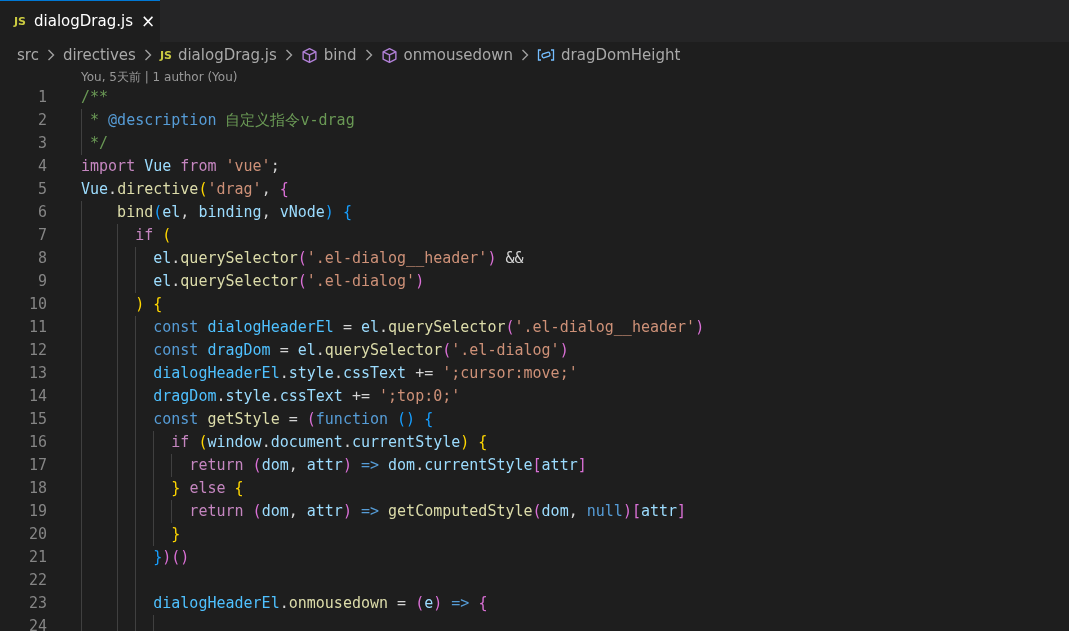 This screenshot has width=1069, height=631. I want to click on code-line: Vue.directive('drag', {, so click(185, 189).